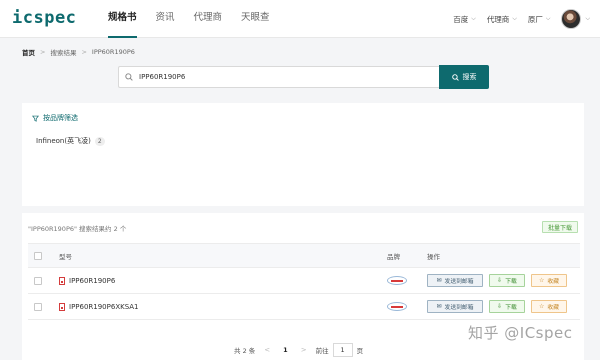 Image resolution: width=600 pixels, height=360 pixels. What do you see at coordinates (208, 19) in the screenshot?
I see `nav-tab-distributors: 代理商` at bounding box center [208, 19].